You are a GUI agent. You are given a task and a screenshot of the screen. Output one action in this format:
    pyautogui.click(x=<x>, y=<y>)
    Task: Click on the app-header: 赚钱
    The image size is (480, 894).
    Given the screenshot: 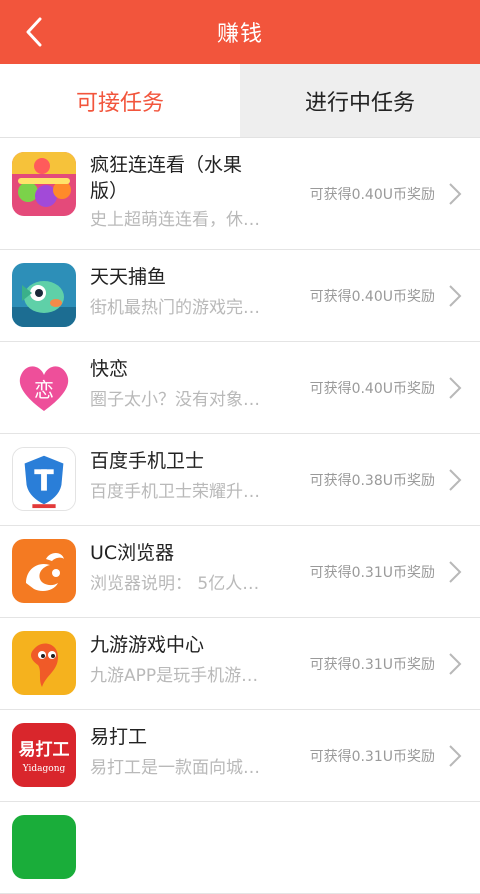 What is the action you would take?
    pyautogui.click(x=240, y=32)
    